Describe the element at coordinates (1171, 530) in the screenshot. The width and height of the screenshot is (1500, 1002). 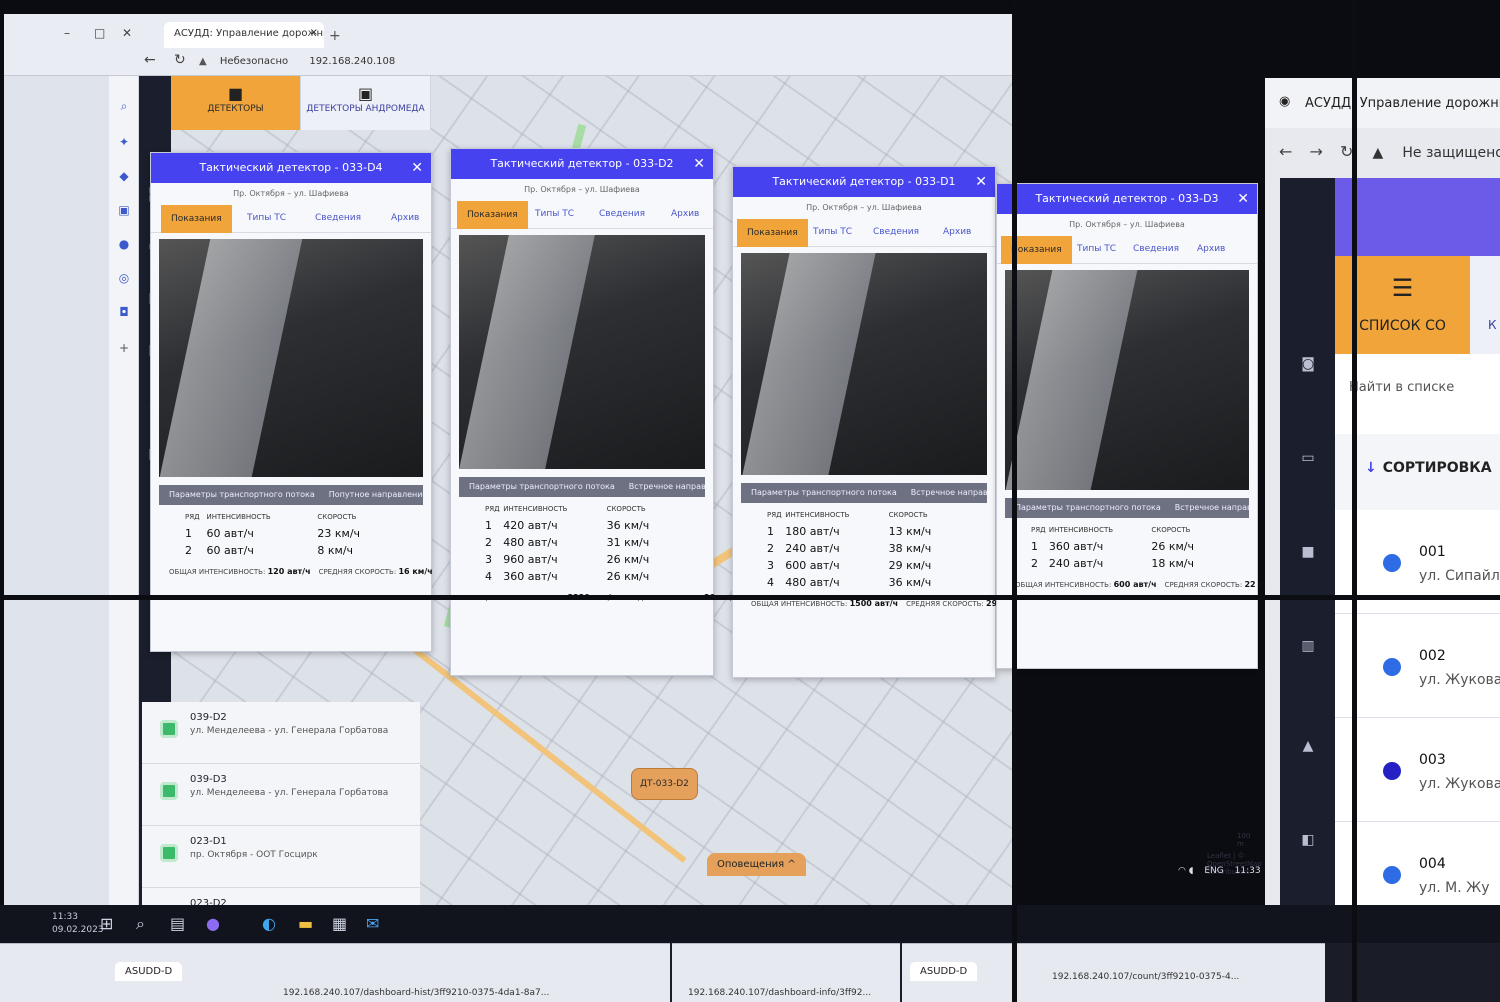
I see `col-speed: СКОРОСТЬ` at that location.